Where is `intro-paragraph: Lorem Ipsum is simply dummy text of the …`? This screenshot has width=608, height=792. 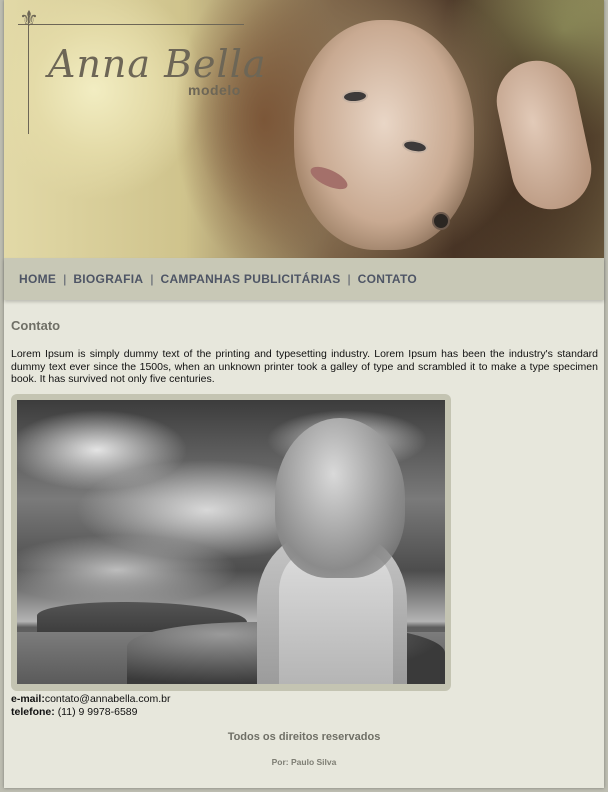
intro-paragraph: Lorem Ipsum is simply dummy text of the … is located at coordinates (304, 366).